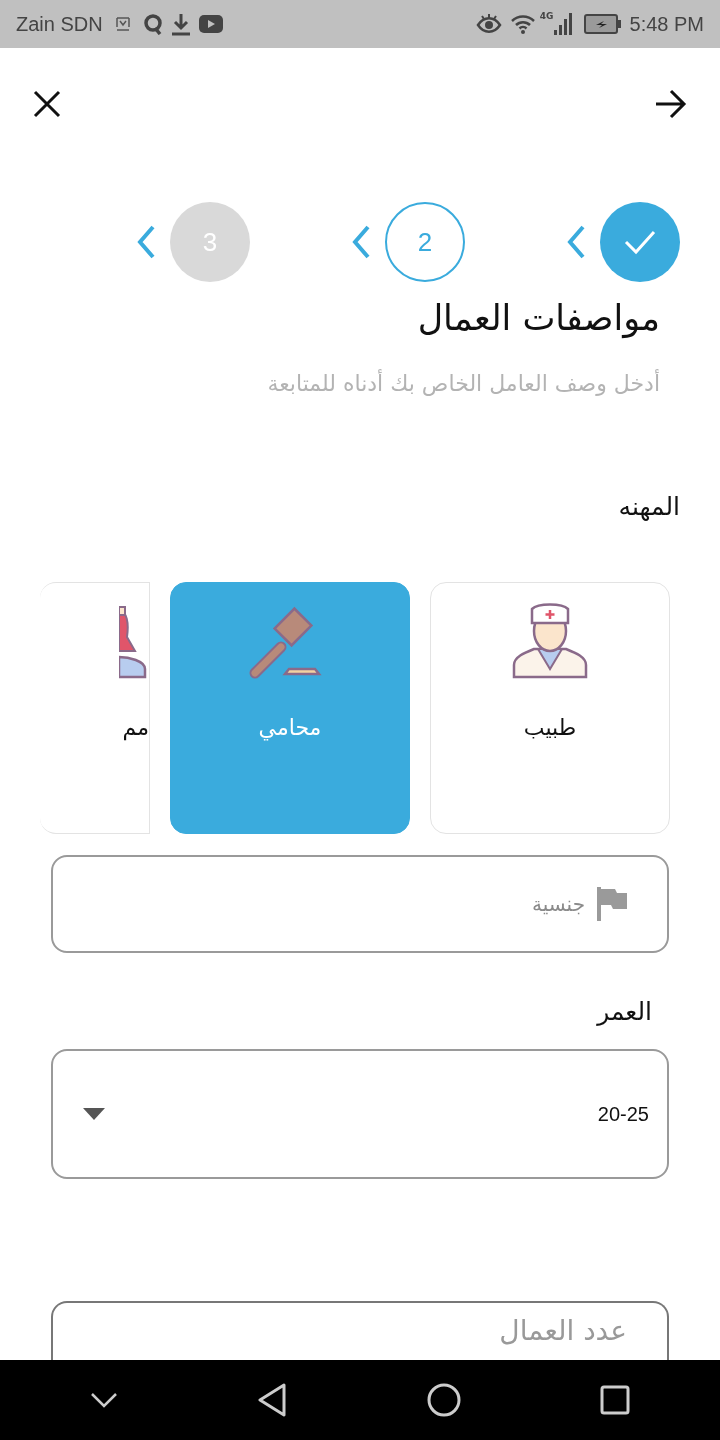 The width and height of the screenshot is (720, 1440). What do you see at coordinates (546, 16) in the screenshot?
I see `network-type: 4G` at bounding box center [546, 16].